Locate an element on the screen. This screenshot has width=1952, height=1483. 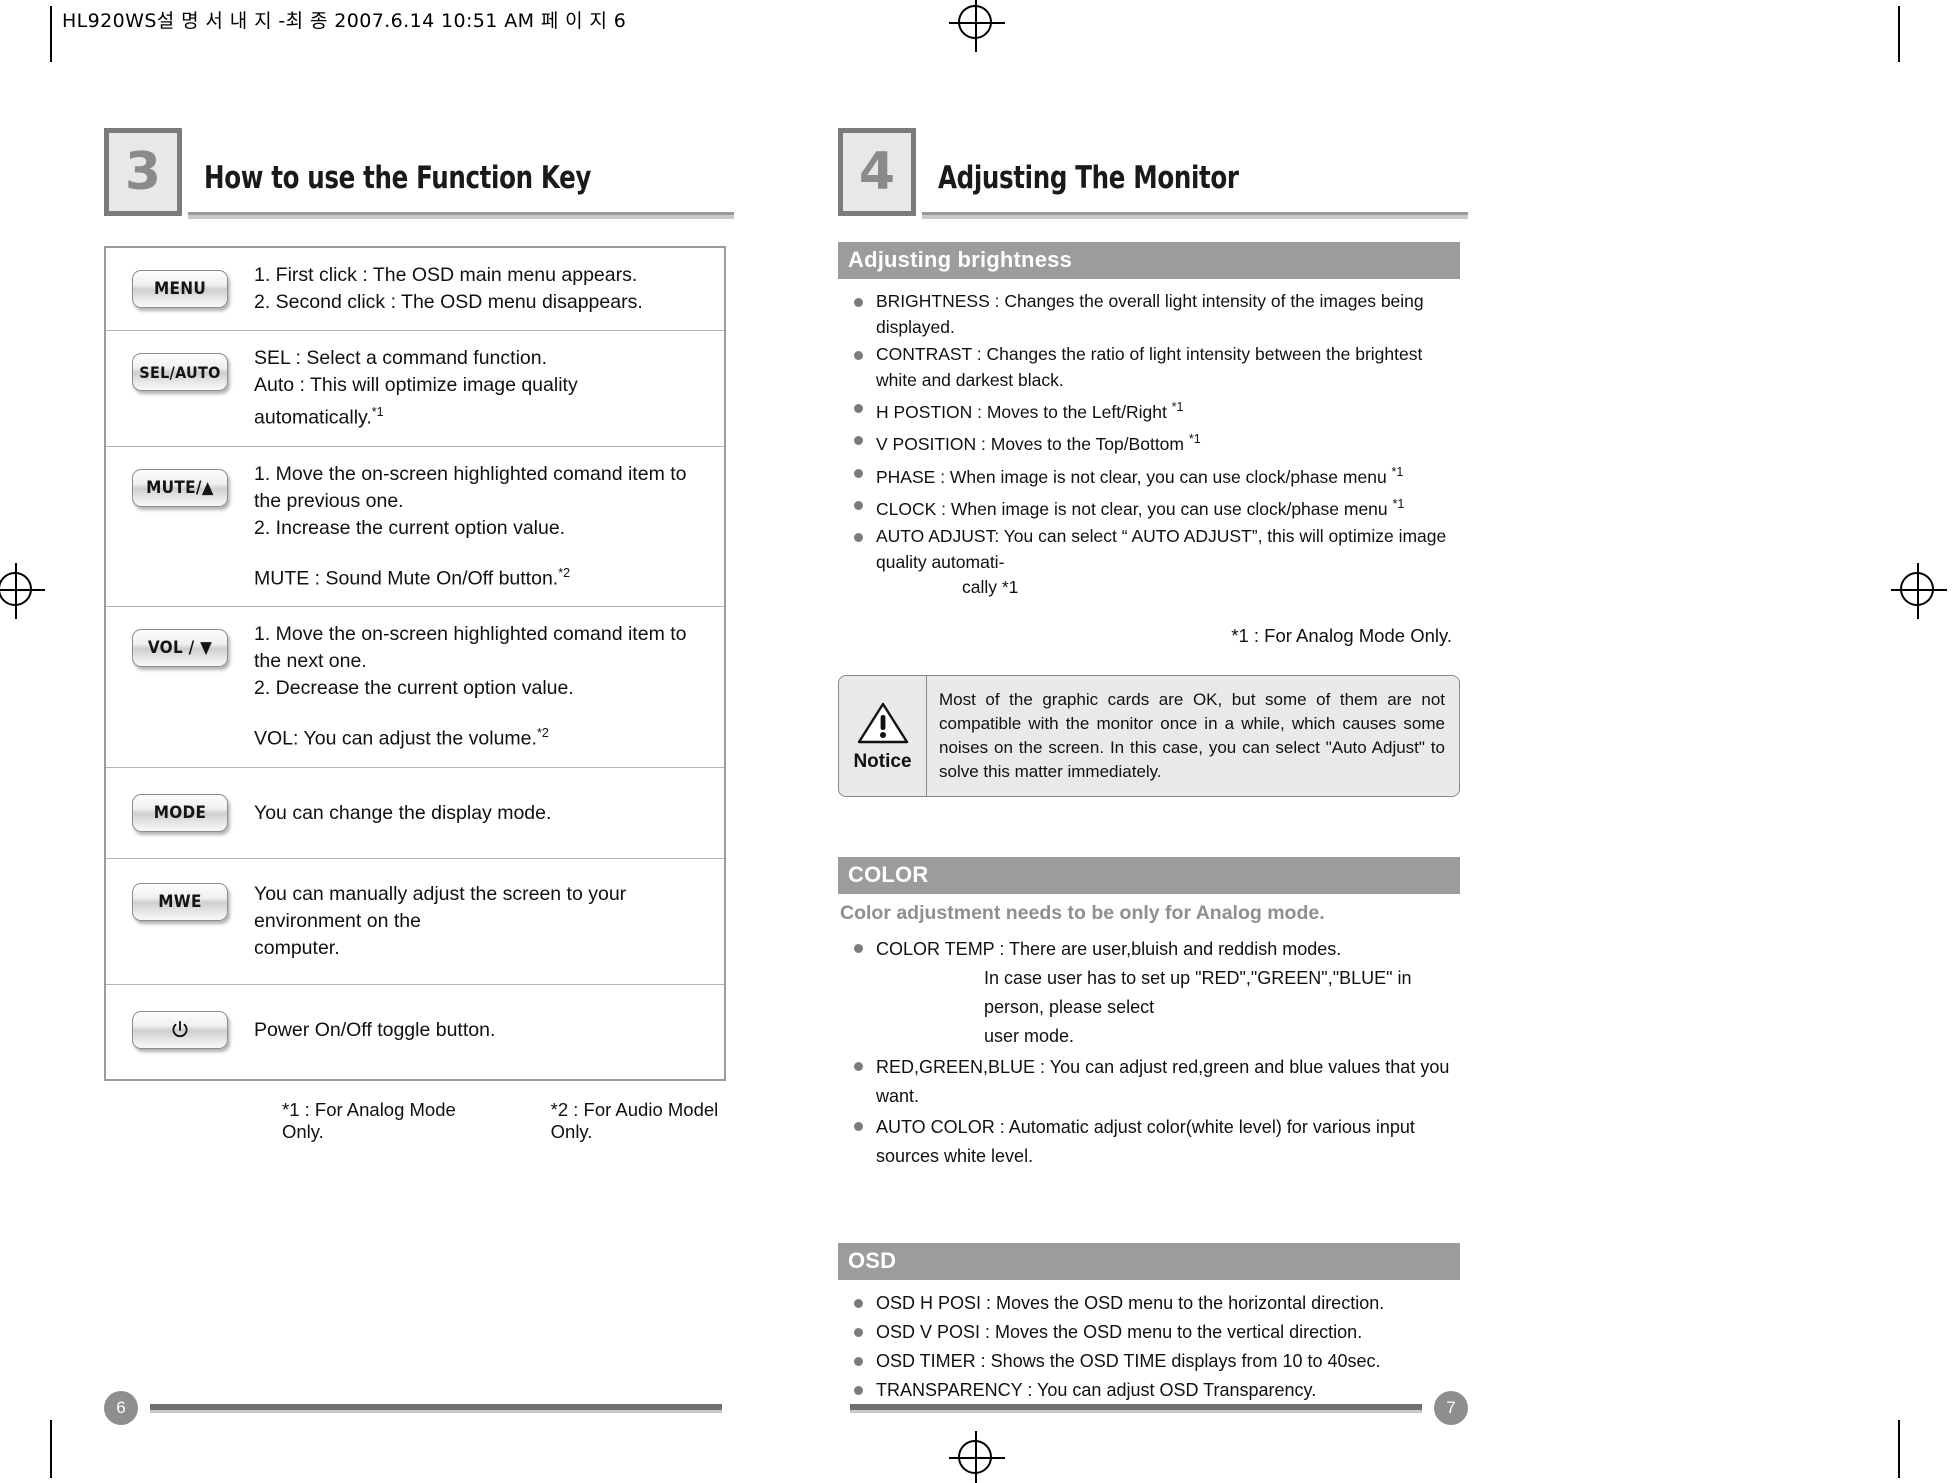
notice-label: Notice is located at coordinates (882, 761).